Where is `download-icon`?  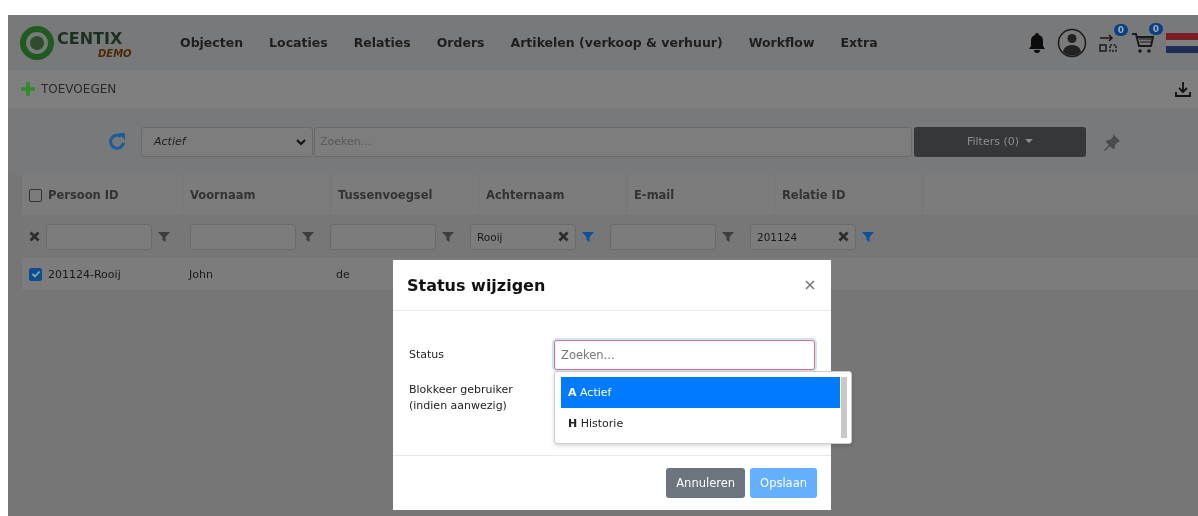 download-icon is located at coordinates (1183, 89).